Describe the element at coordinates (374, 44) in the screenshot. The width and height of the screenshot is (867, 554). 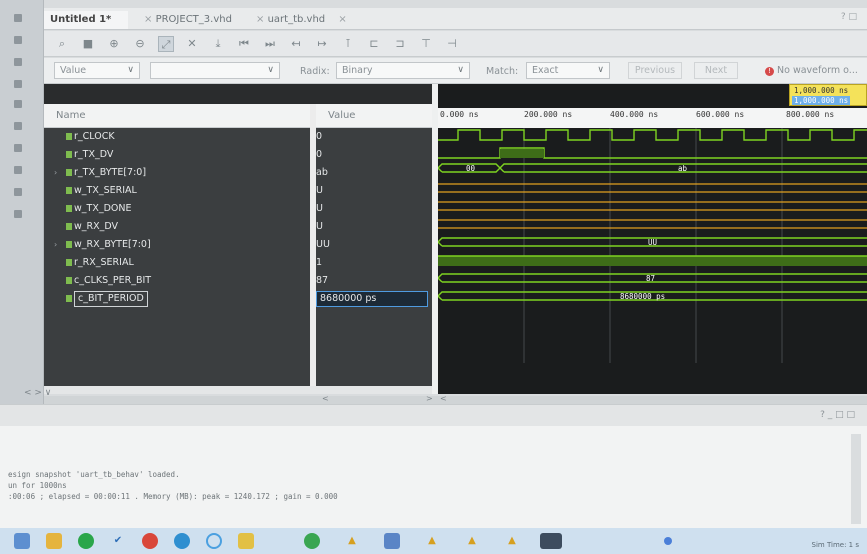
I see `previous-marker-icon: ⊏` at that location.